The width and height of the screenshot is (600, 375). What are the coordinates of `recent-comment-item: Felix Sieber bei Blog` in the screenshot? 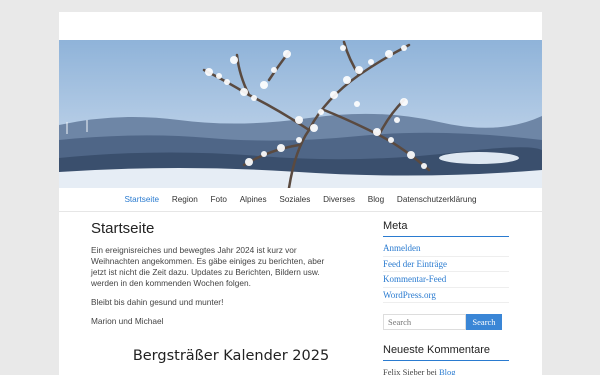 It's located at (446, 371).